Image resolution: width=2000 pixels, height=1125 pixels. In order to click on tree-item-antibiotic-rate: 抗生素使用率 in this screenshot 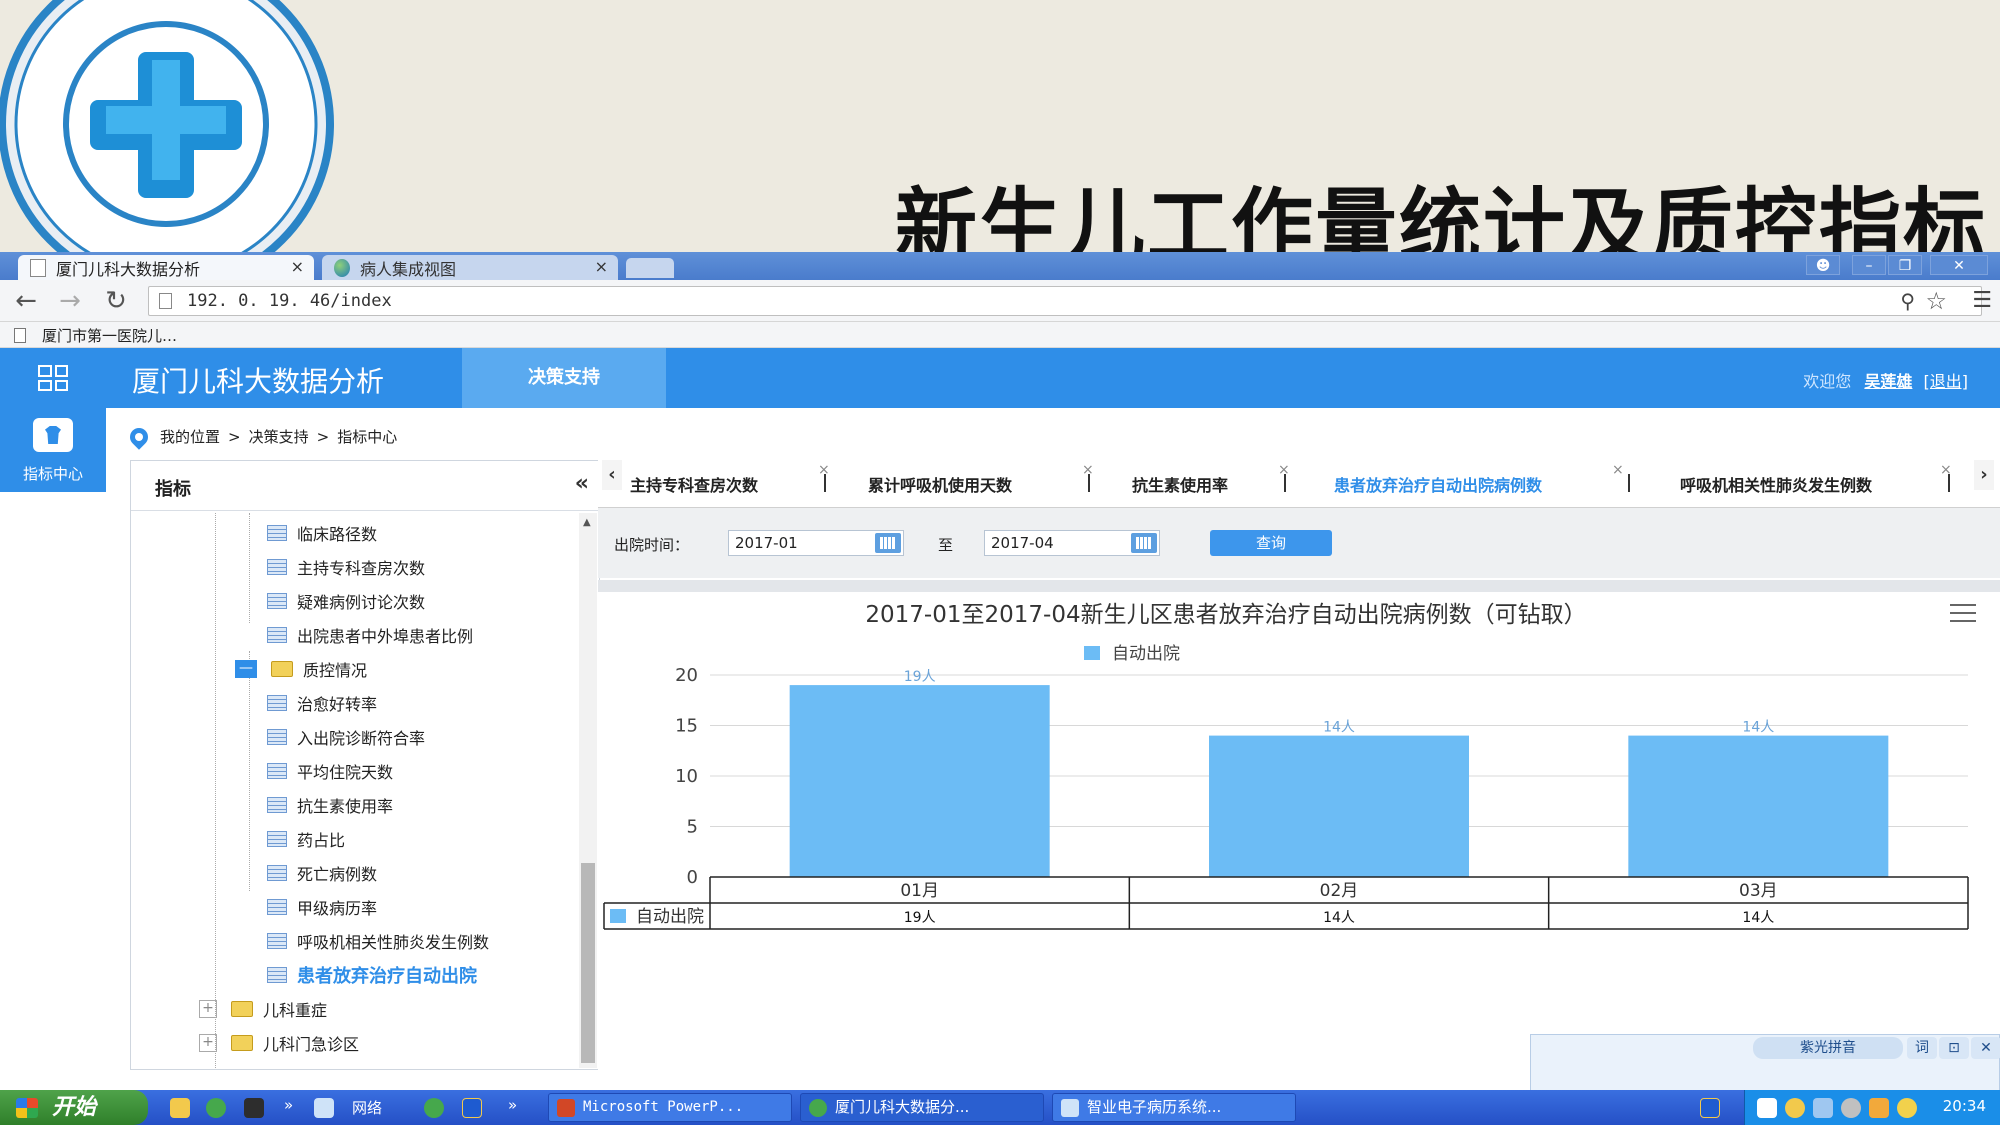, I will do `click(330, 805)`.